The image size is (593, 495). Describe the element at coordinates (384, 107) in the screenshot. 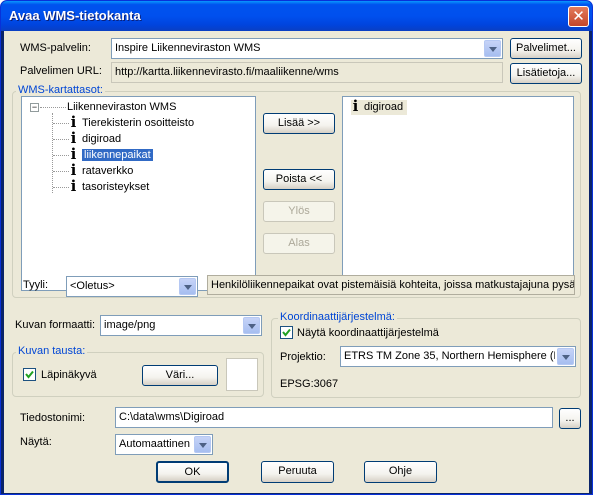

I see `list-item-label: digiroad` at that location.